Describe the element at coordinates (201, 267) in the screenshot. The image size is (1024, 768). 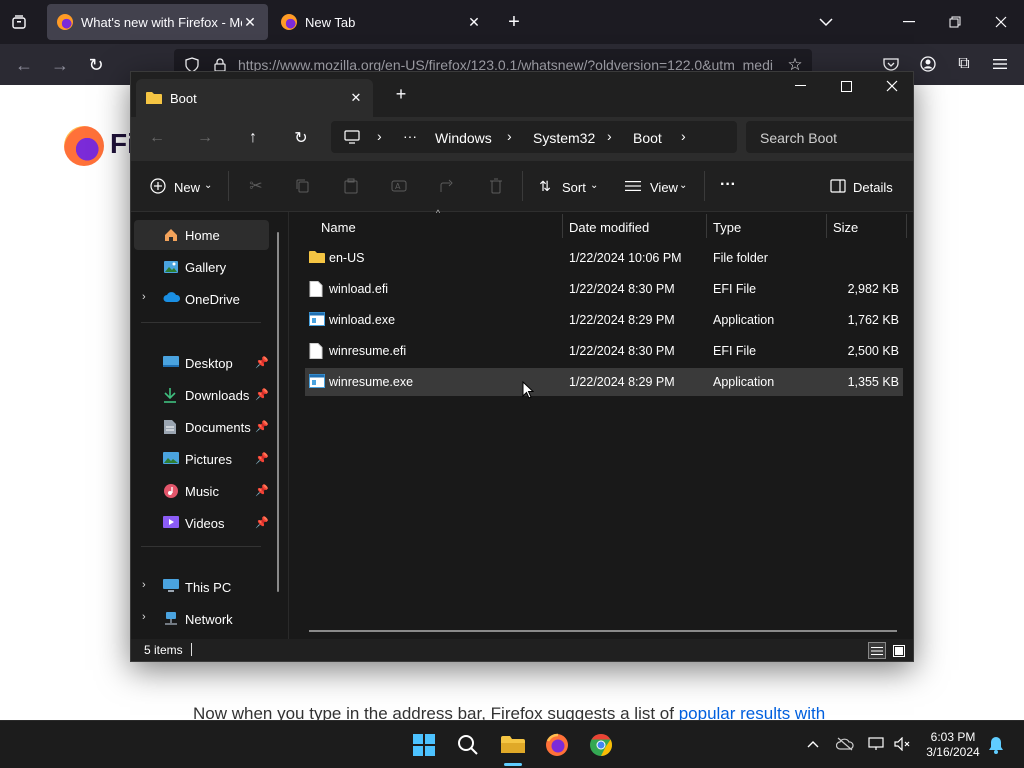
I see `nav-item-gallery: Gallery` at that location.